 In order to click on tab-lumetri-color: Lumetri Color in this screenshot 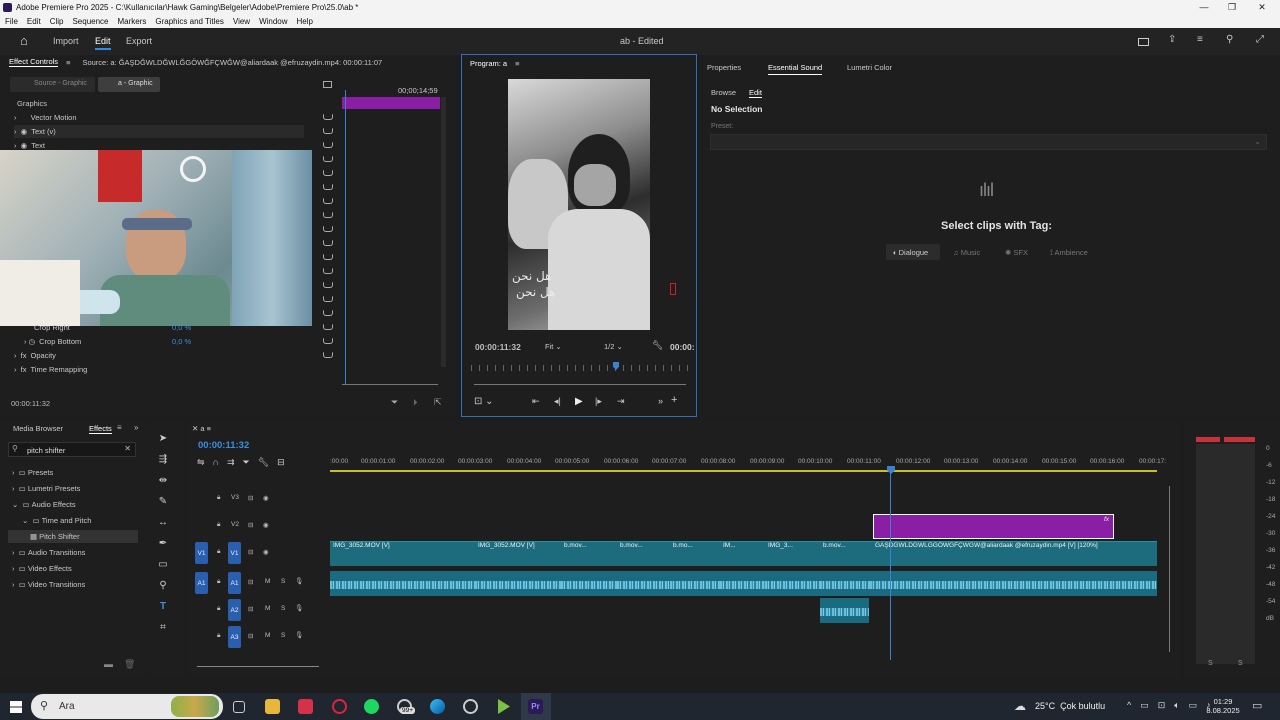, I will do `click(869, 67)`.